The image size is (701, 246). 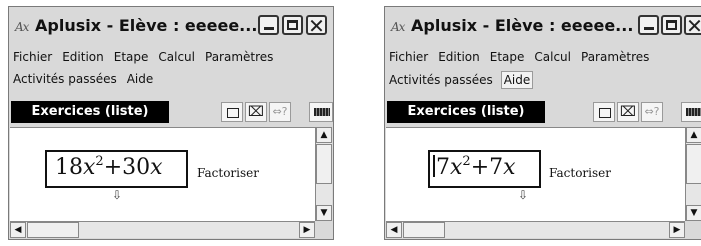 I want to click on expression-box: 7x2+7x, so click(x=484, y=169).